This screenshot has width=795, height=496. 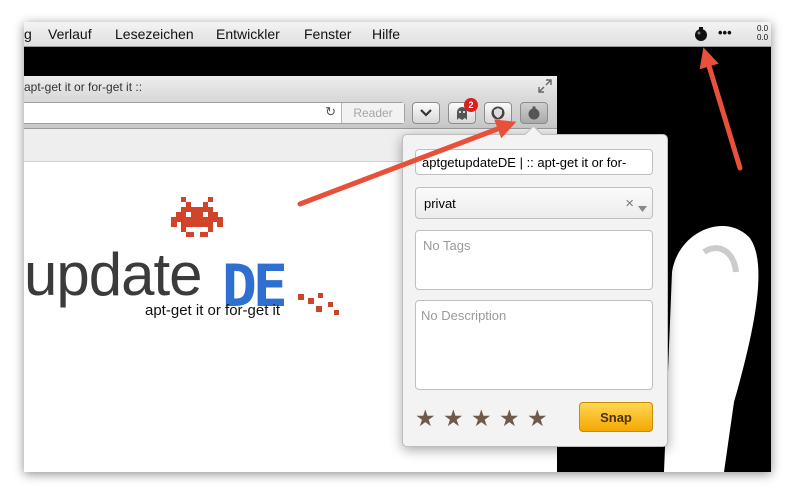 What do you see at coordinates (407, 163) in the screenshot?
I see `arrow-to-extension-button` at bounding box center [407, 163].